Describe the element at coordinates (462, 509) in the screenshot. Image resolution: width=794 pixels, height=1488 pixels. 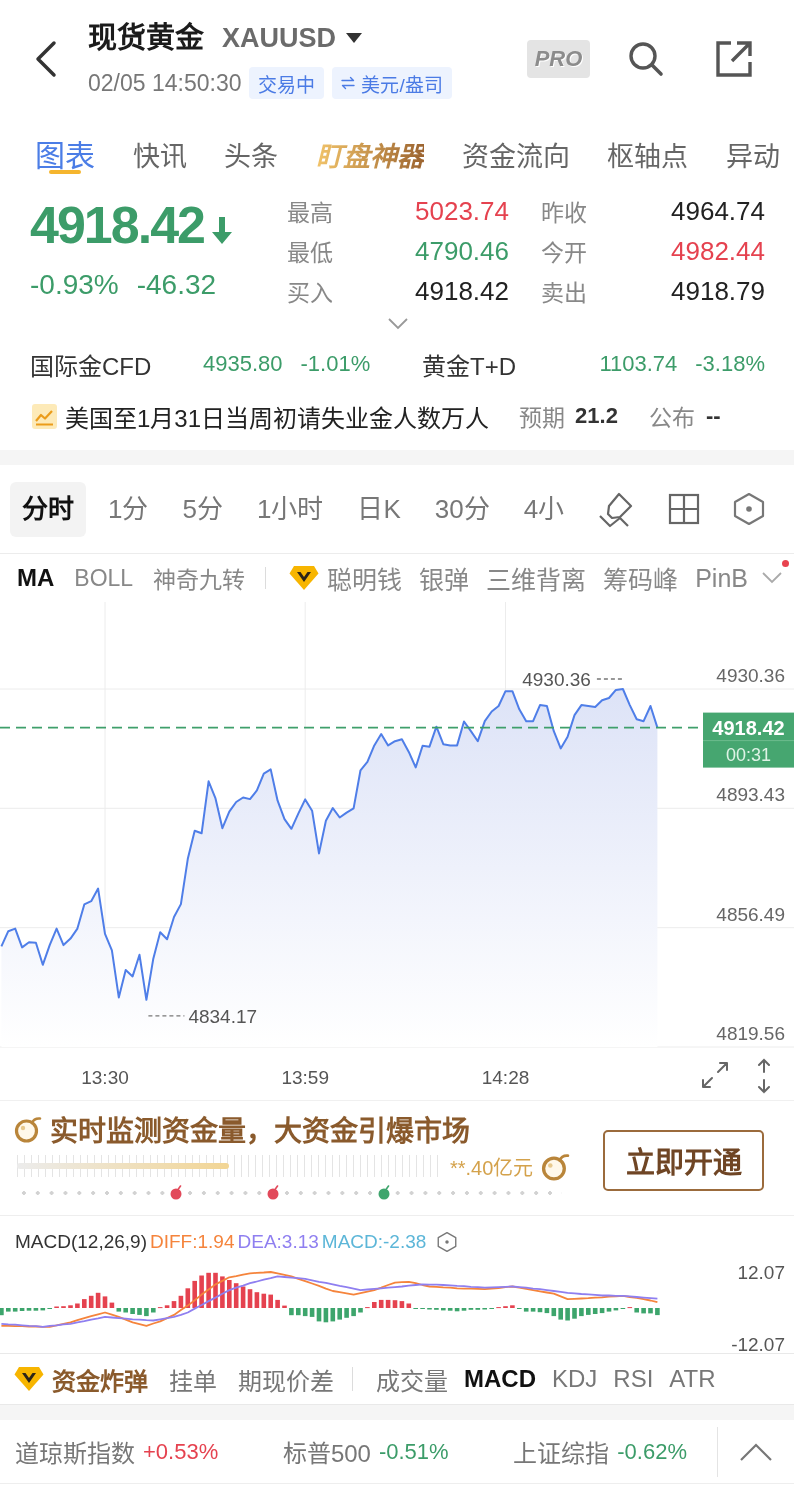
I see `period-tab: 30分` at that location.